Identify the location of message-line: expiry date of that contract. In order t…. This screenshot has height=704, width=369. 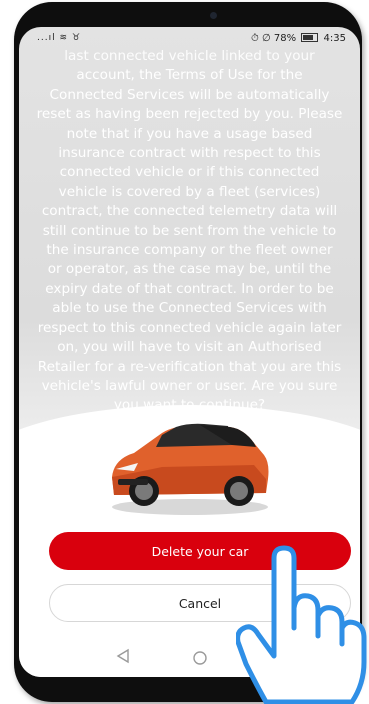
(189, 288).